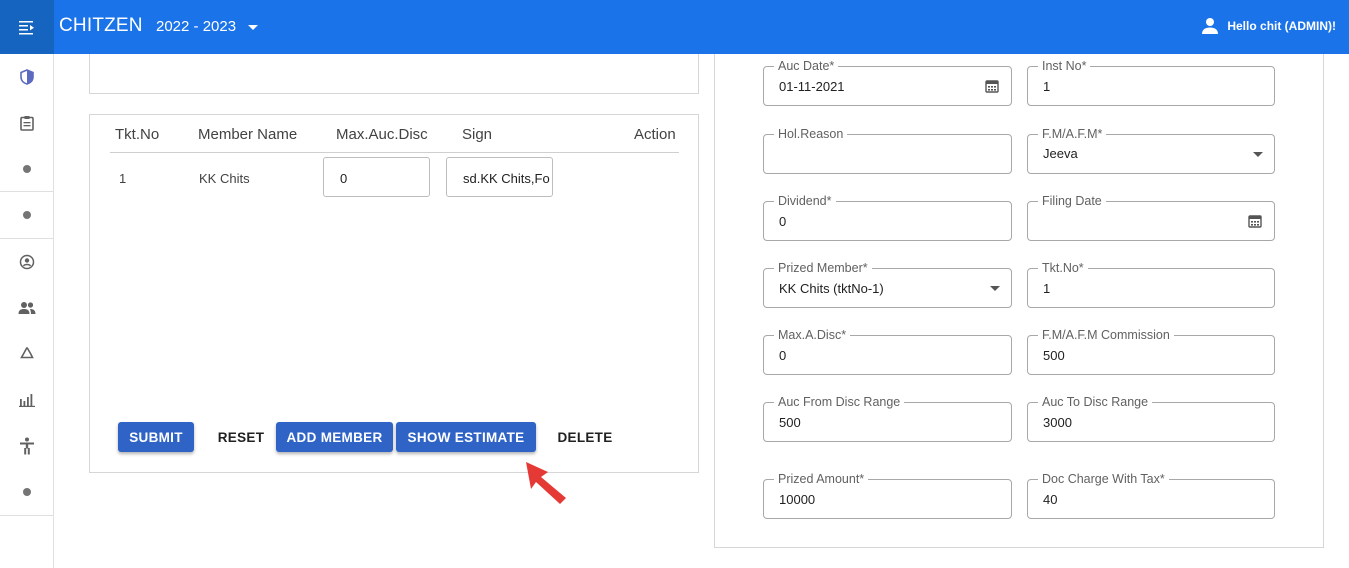  Describe the element at coordinates (887, 150) in the screenshot. I see `hol-reason-field: Hol.Reason` at that location.